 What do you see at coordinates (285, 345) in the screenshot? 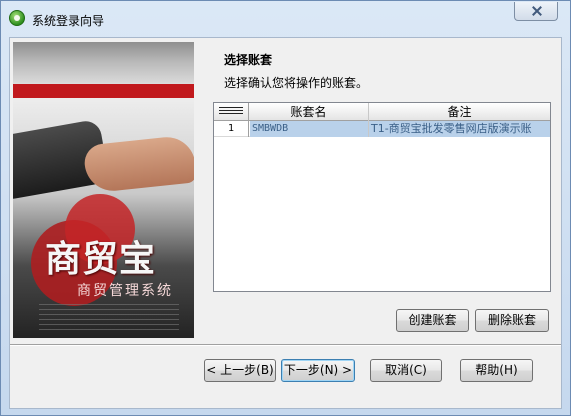
I see `divider` at bounding box center [285, 345].